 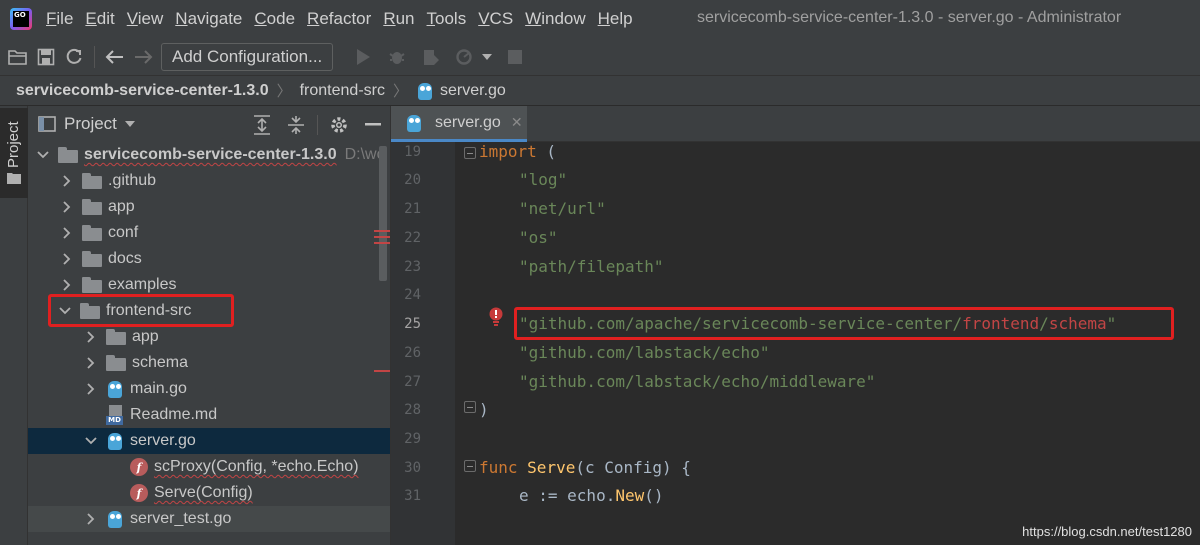 What do you see at coordinates (262, 125) in the screenshot?
I see `expand-all-icon` at bounding box center [262, 125].